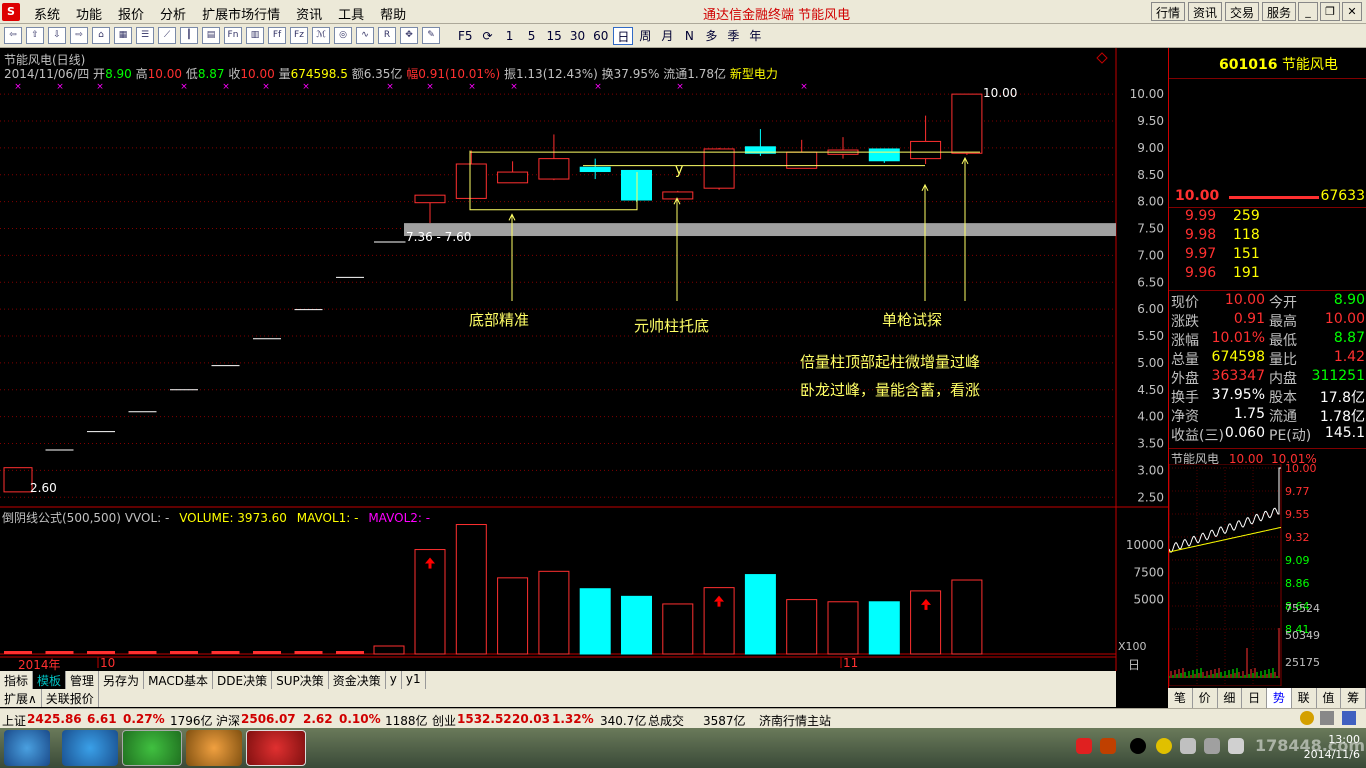 The height and width of the screenshot is (768, 1366). What do you see at coordinates (1308, 11) in the screenshot?
I see `minimize-icon: _` at bounding box center [1308, 11].